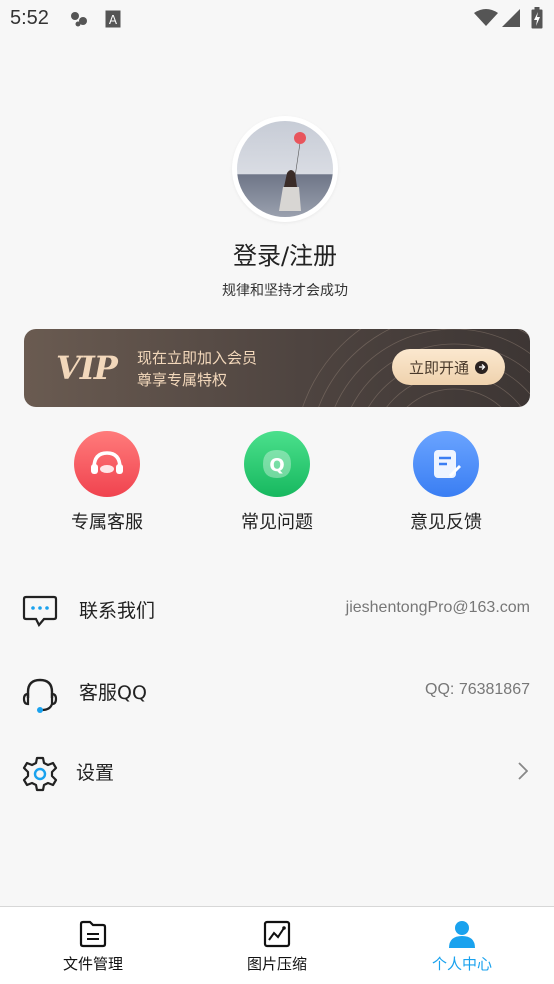 The width and height of the screenshot is (554, 984). I want to click on bottom-tab-bar: 文件管理 图片压缩 个人中心, so click(277, 945).